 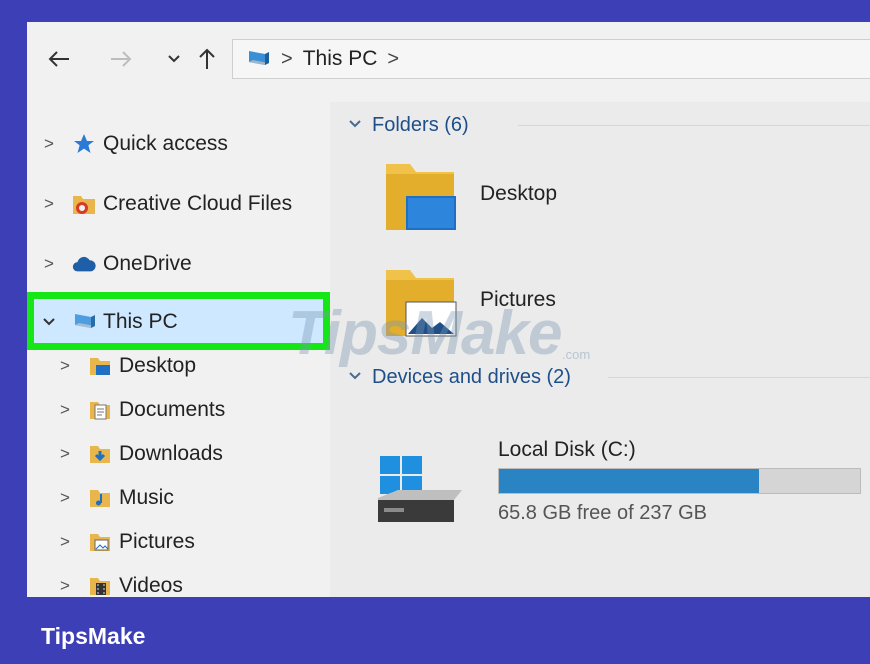 I want to click on music-folder-icon, so click(x=100, y=498).